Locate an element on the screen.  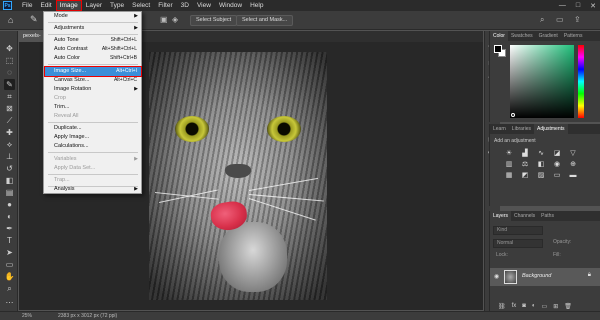
menu-help: Help is located at coordinates (256, 5).